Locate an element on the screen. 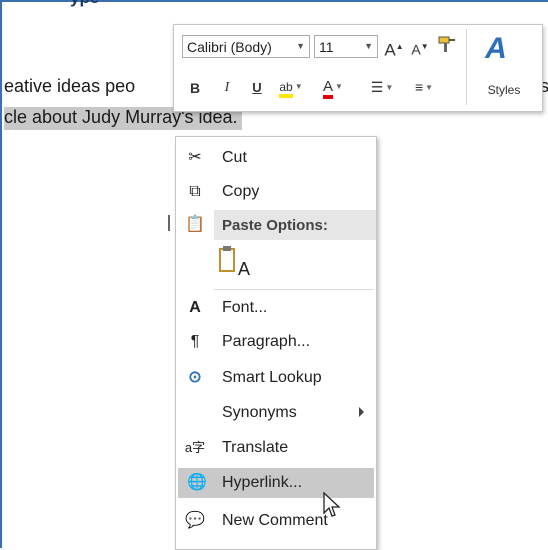 The image size is (548, 550). new-comment-icon: 💬 is located at coordinates (195, 520).